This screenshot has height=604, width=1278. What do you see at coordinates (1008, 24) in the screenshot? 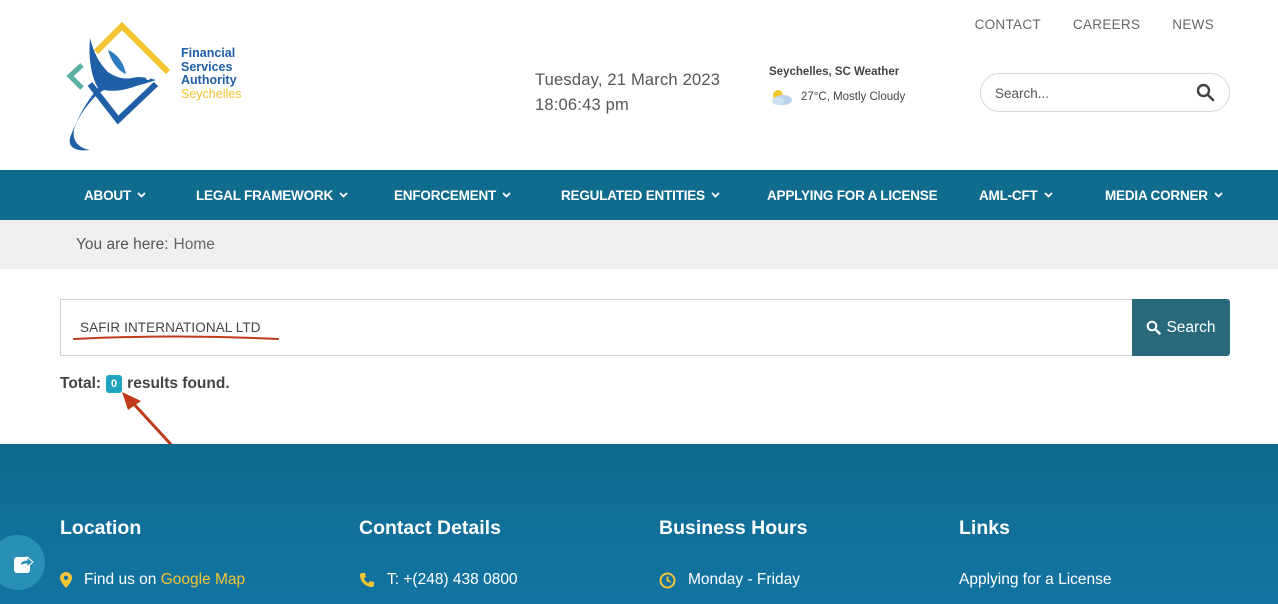
I see `contact-link: CONTACT` at bounding box center [1008, 24].